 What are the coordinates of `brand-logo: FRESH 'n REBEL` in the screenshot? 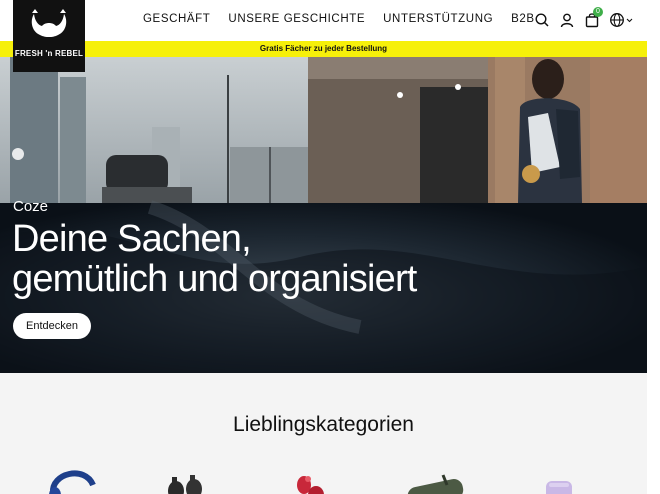 It's located at (49, 36).